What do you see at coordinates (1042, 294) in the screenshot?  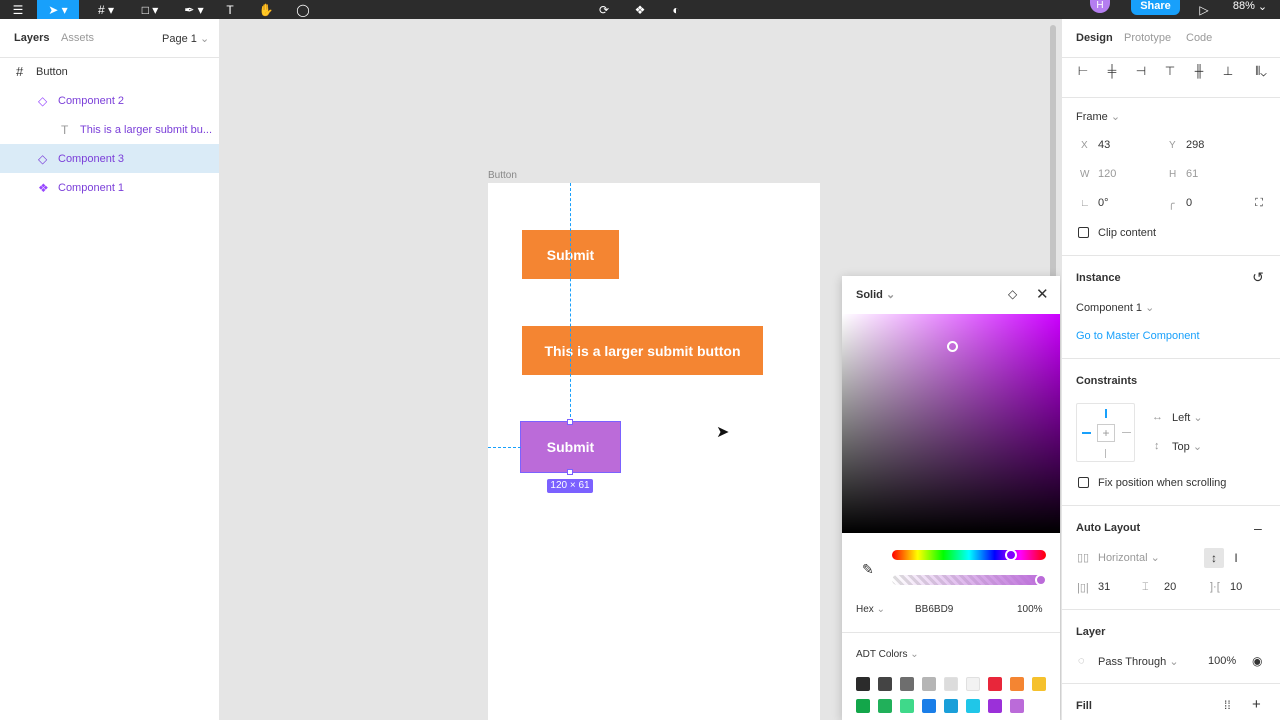 I see `close-icon: ✕` at bounding box center [1042, 294].